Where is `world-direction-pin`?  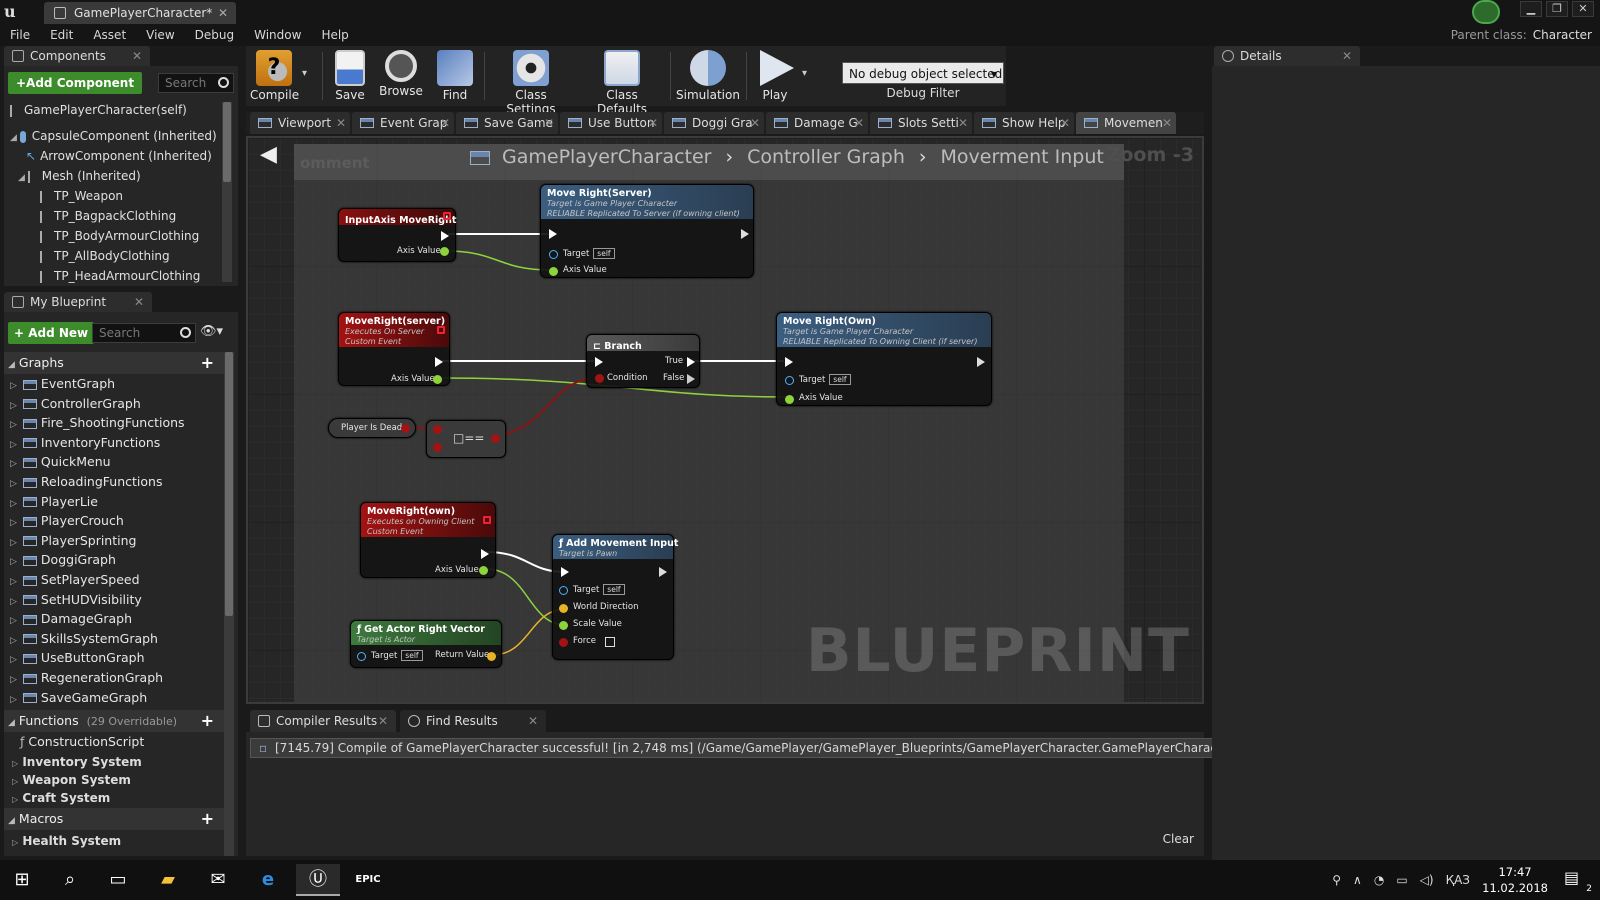 world-direction-pin is located at coordinates (563, 608).